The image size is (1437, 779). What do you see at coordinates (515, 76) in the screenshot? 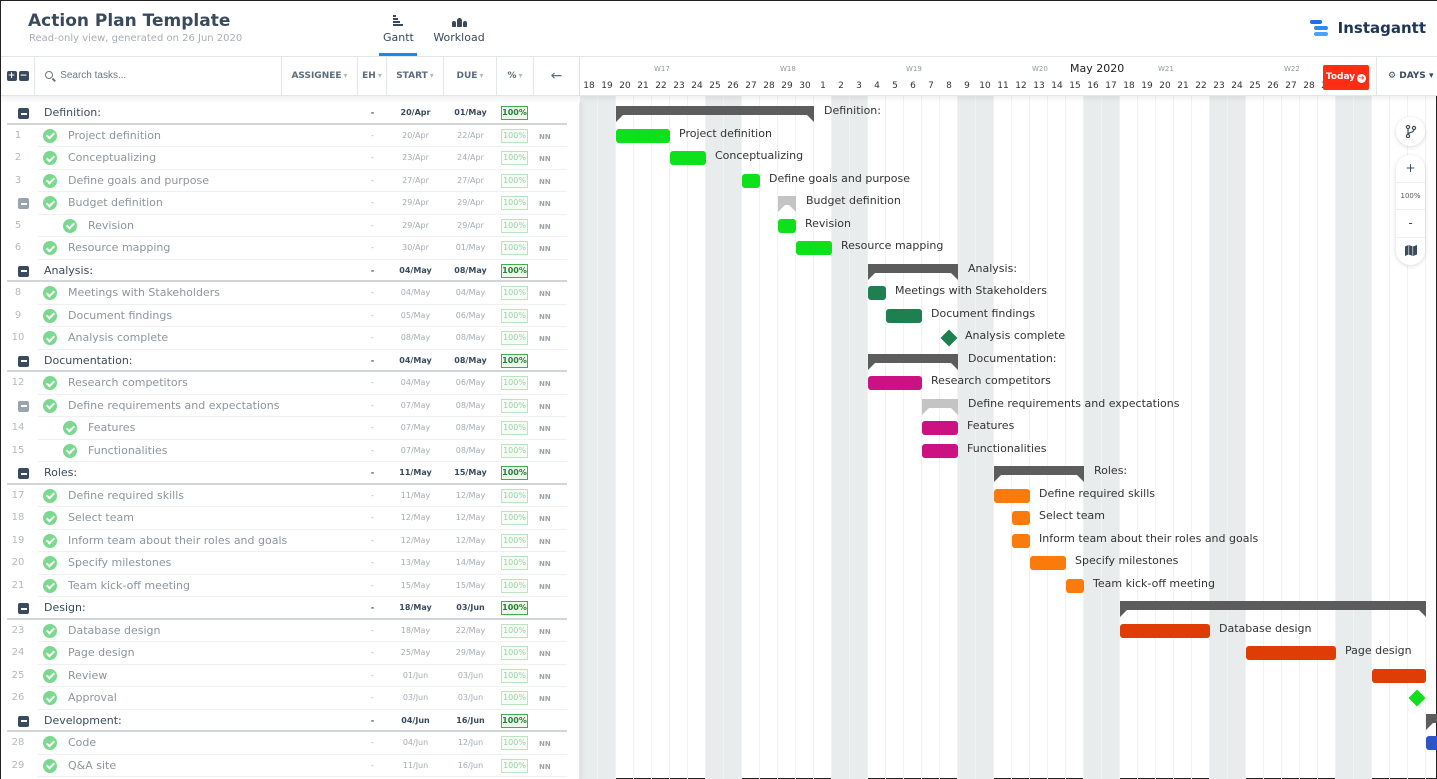
I see `column-header-percent: % ▾` at bounding box center [515, 76].